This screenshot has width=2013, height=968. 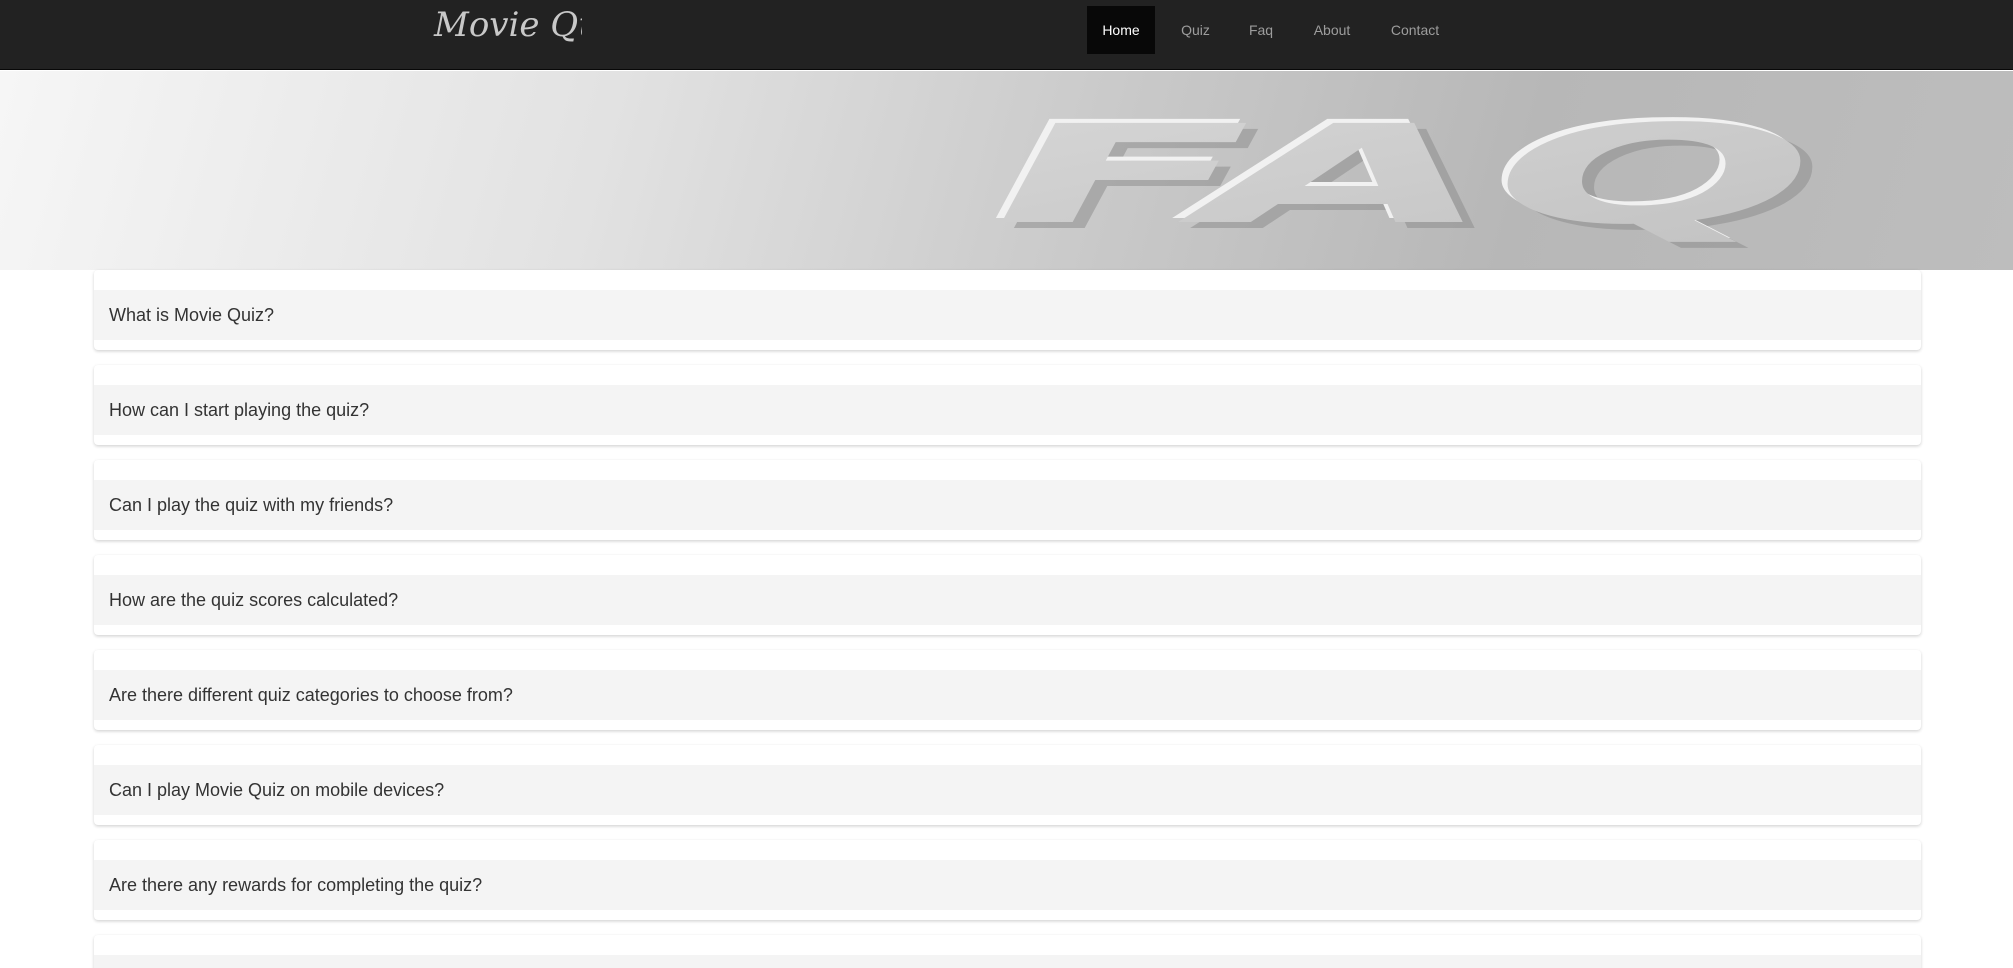 I want to click on logo-text: Movie Quiz, so click(x=507, y=25).